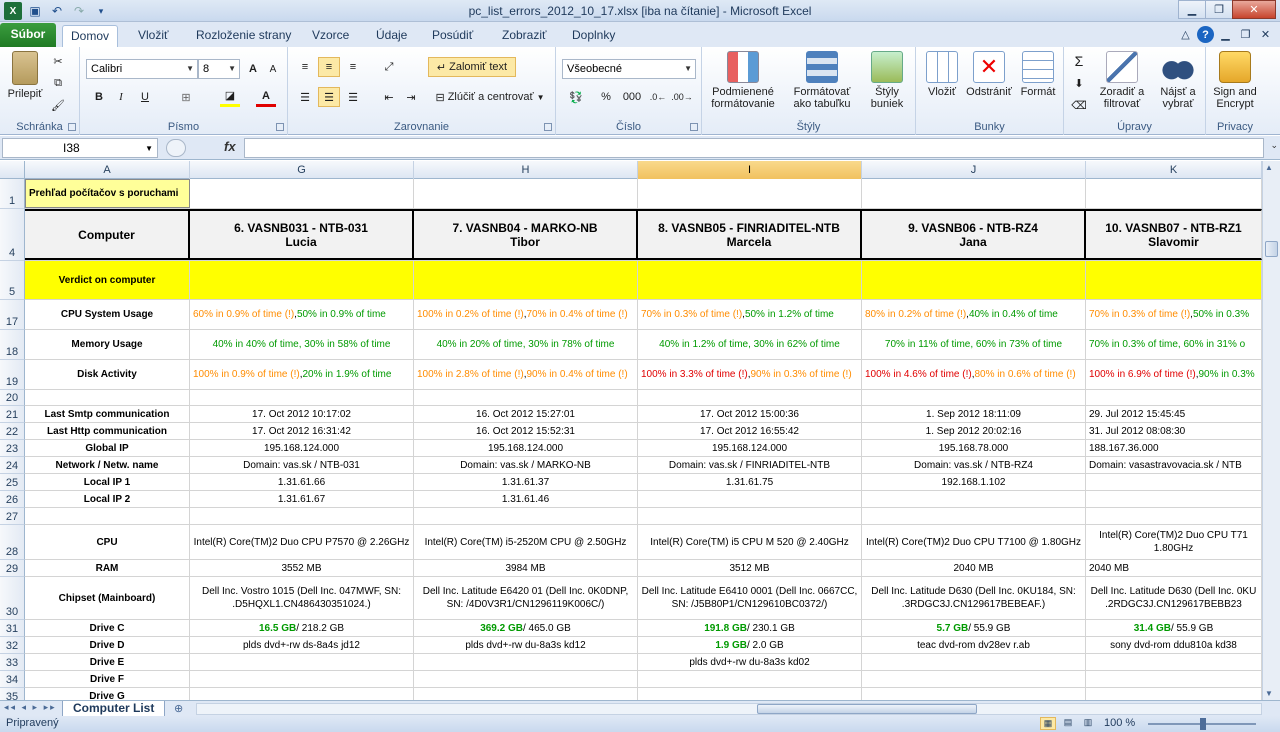  I want to click on column-header-k: K, so click(1174, 170).